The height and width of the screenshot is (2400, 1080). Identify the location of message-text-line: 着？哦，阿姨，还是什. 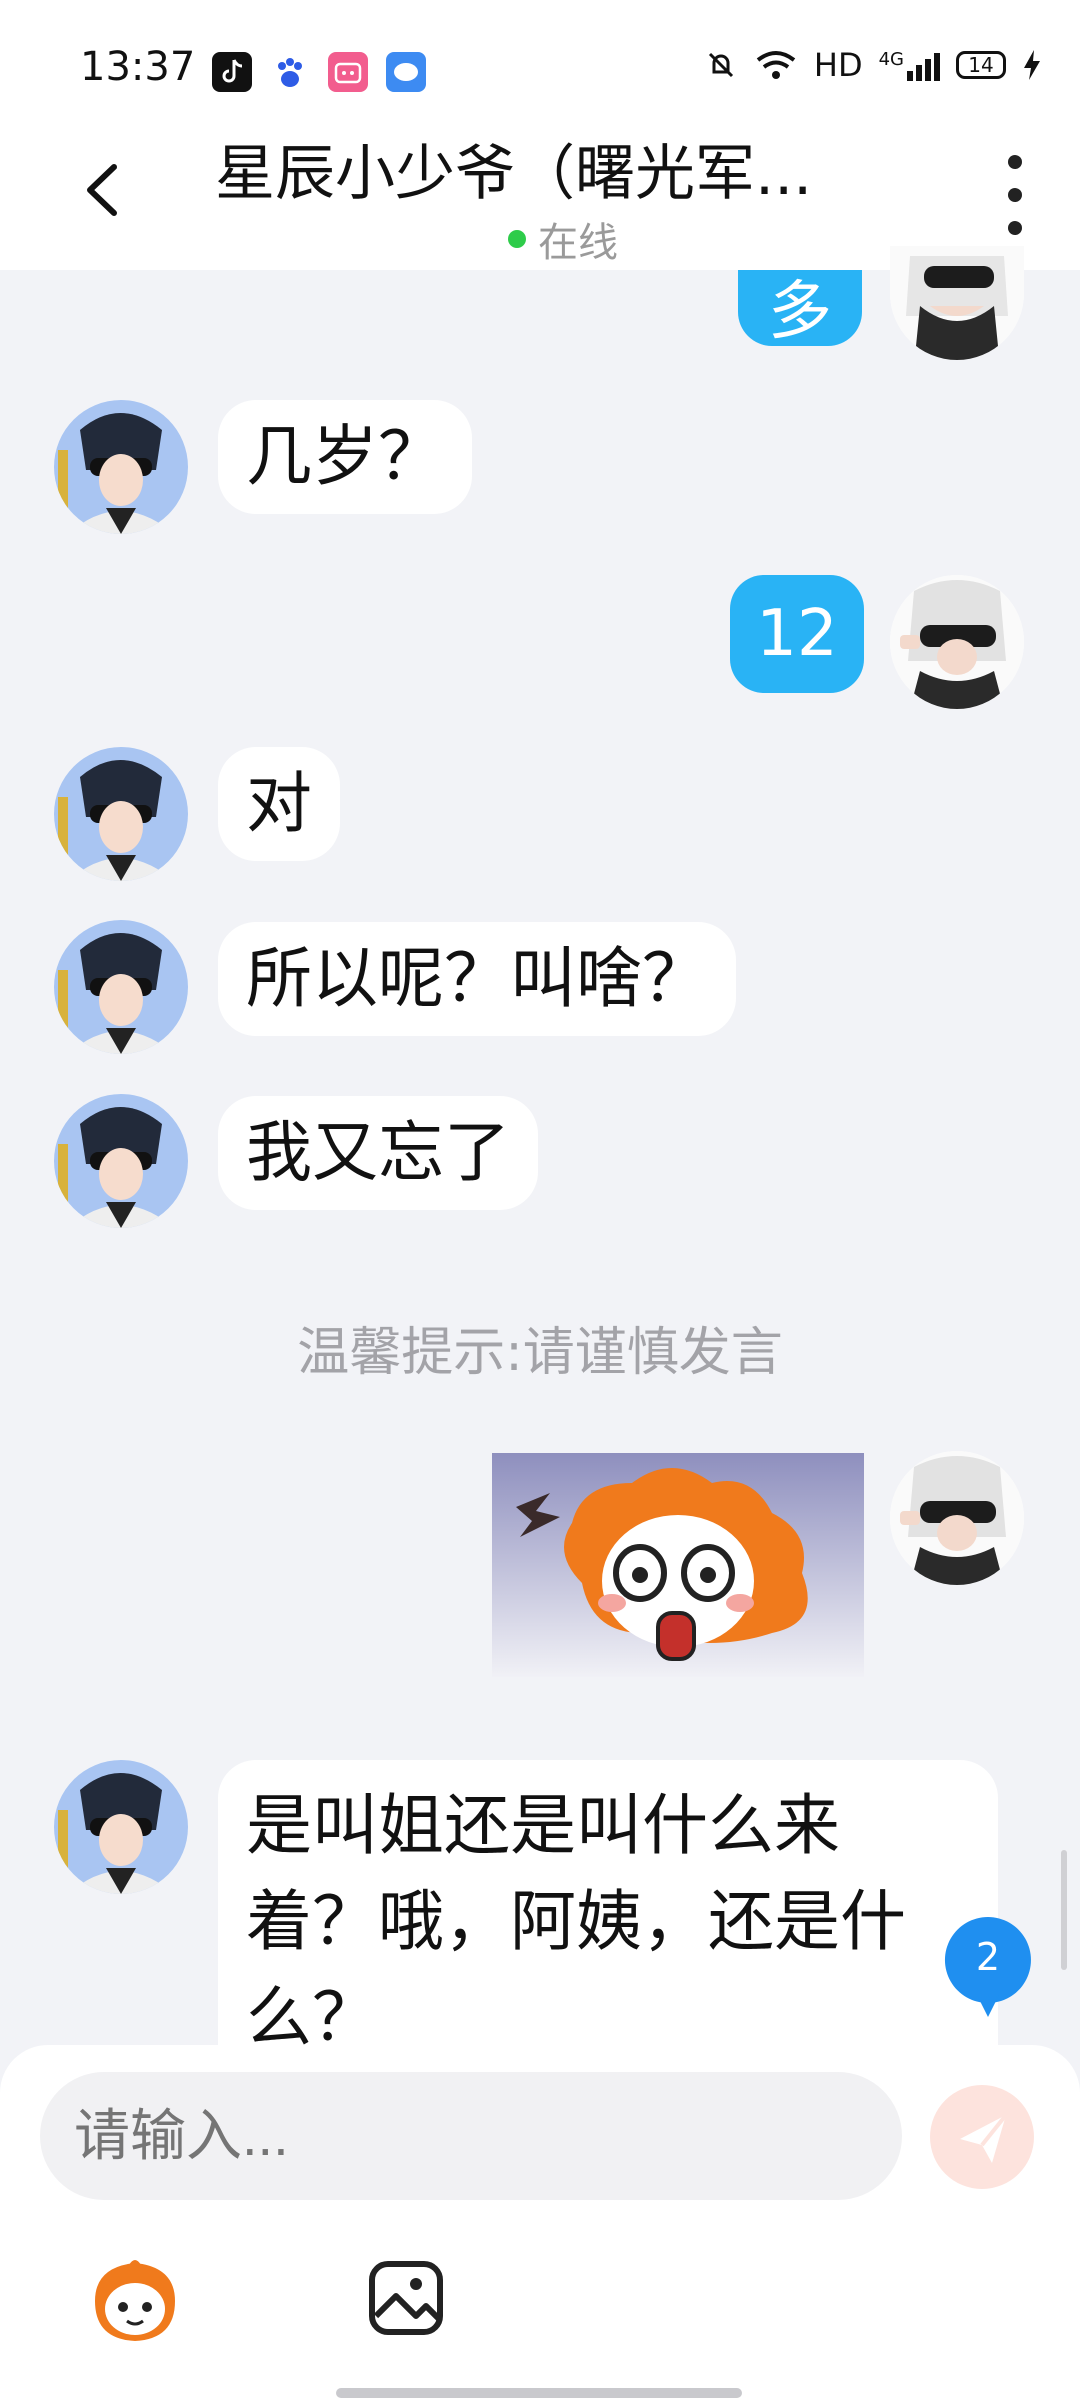
(576, 1921).